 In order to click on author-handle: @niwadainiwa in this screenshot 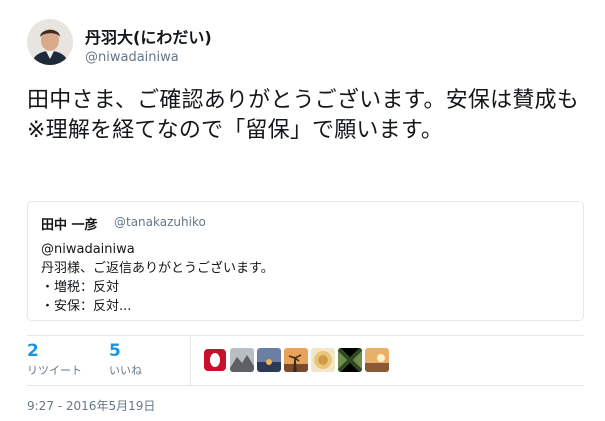, I will do `click(132, 57)`.